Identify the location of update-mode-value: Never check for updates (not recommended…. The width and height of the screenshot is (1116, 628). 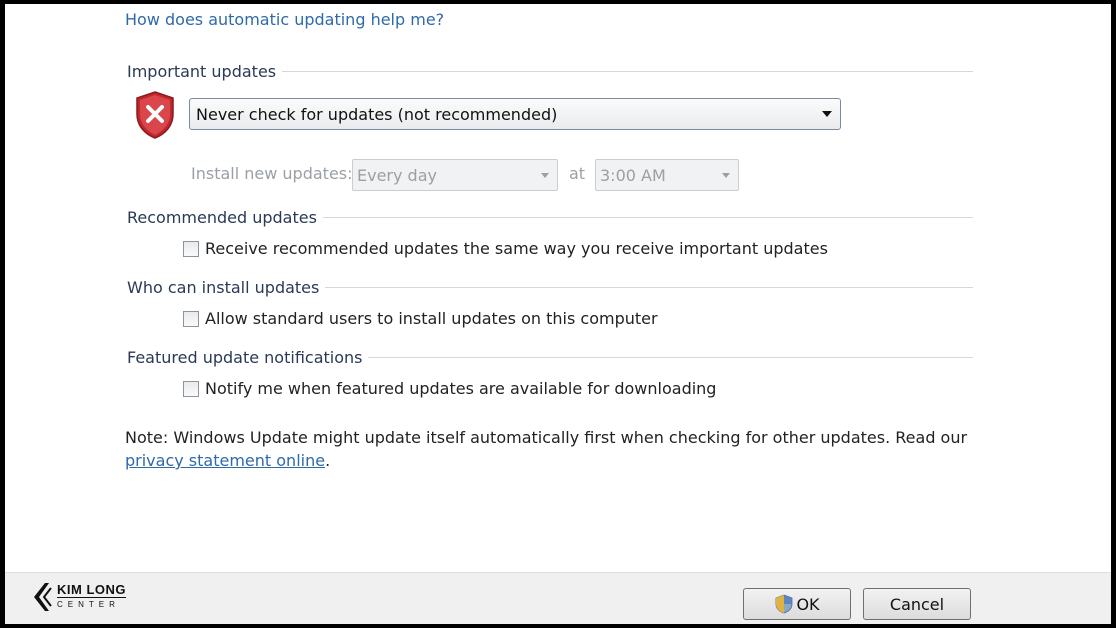
(377, 114).